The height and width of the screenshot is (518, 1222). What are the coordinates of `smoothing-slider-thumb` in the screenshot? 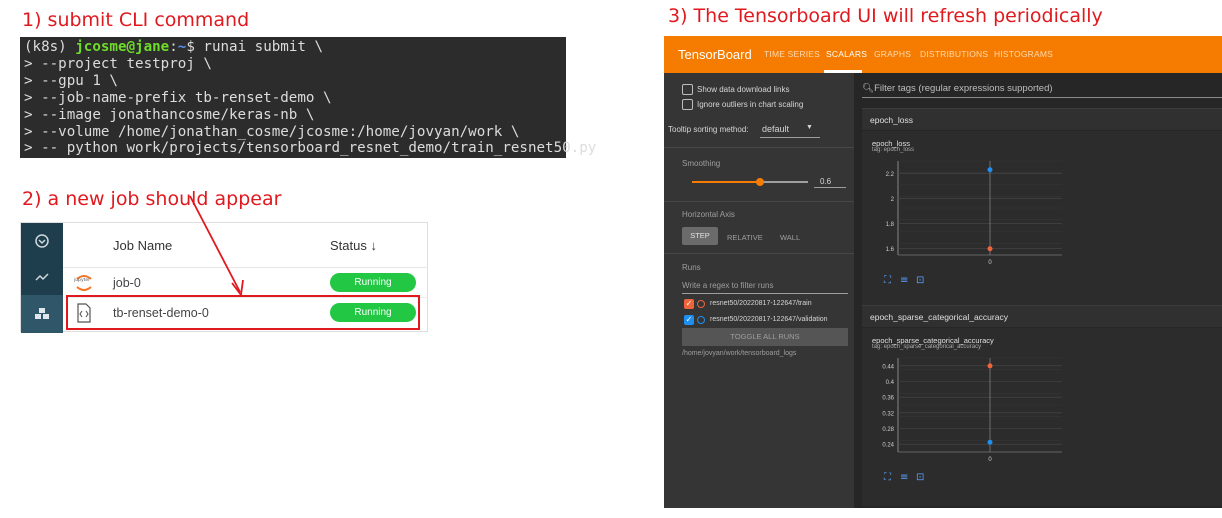 It's located at (760, 182).